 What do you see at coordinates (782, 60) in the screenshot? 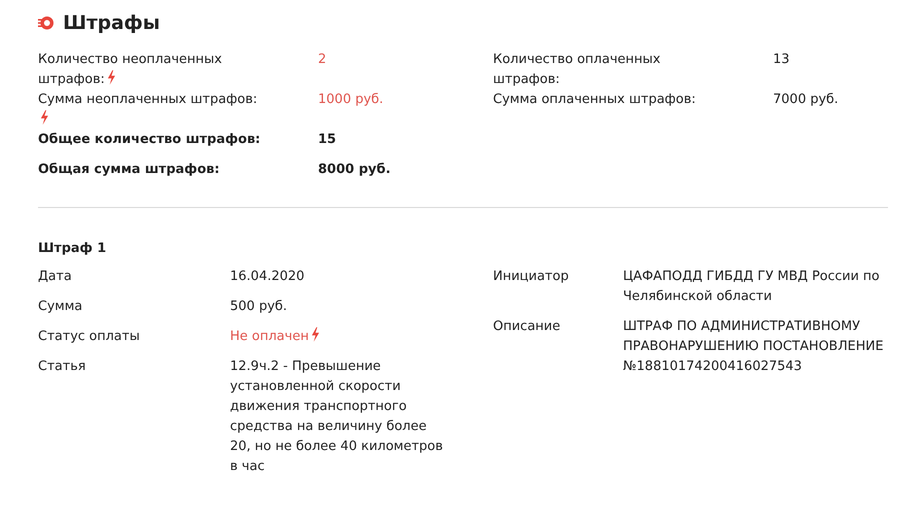
I see `summary-value: 13` at bounding box center [782, 60].